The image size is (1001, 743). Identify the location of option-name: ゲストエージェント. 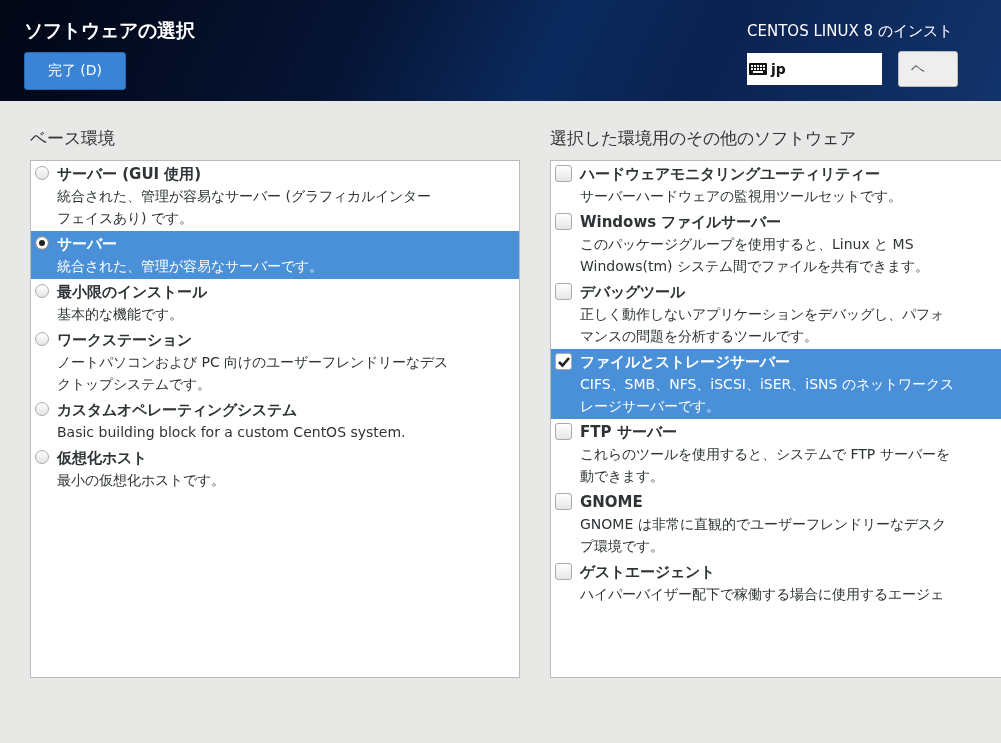
(648, 572).